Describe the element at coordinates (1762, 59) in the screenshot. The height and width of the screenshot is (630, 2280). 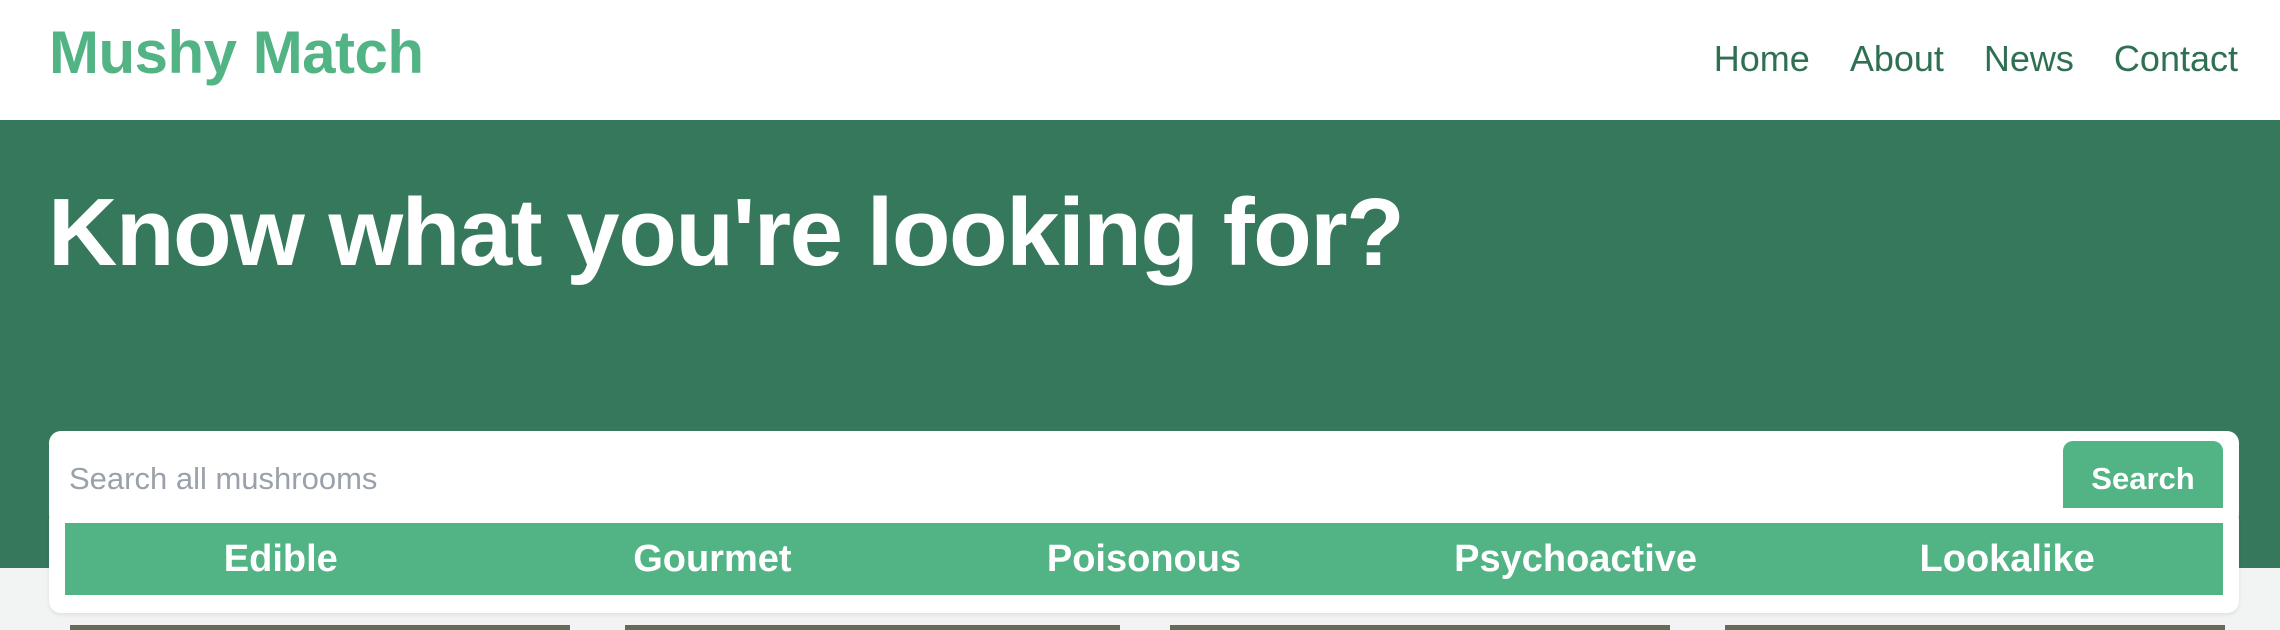
I see `nav-home-link: Home` at that location.